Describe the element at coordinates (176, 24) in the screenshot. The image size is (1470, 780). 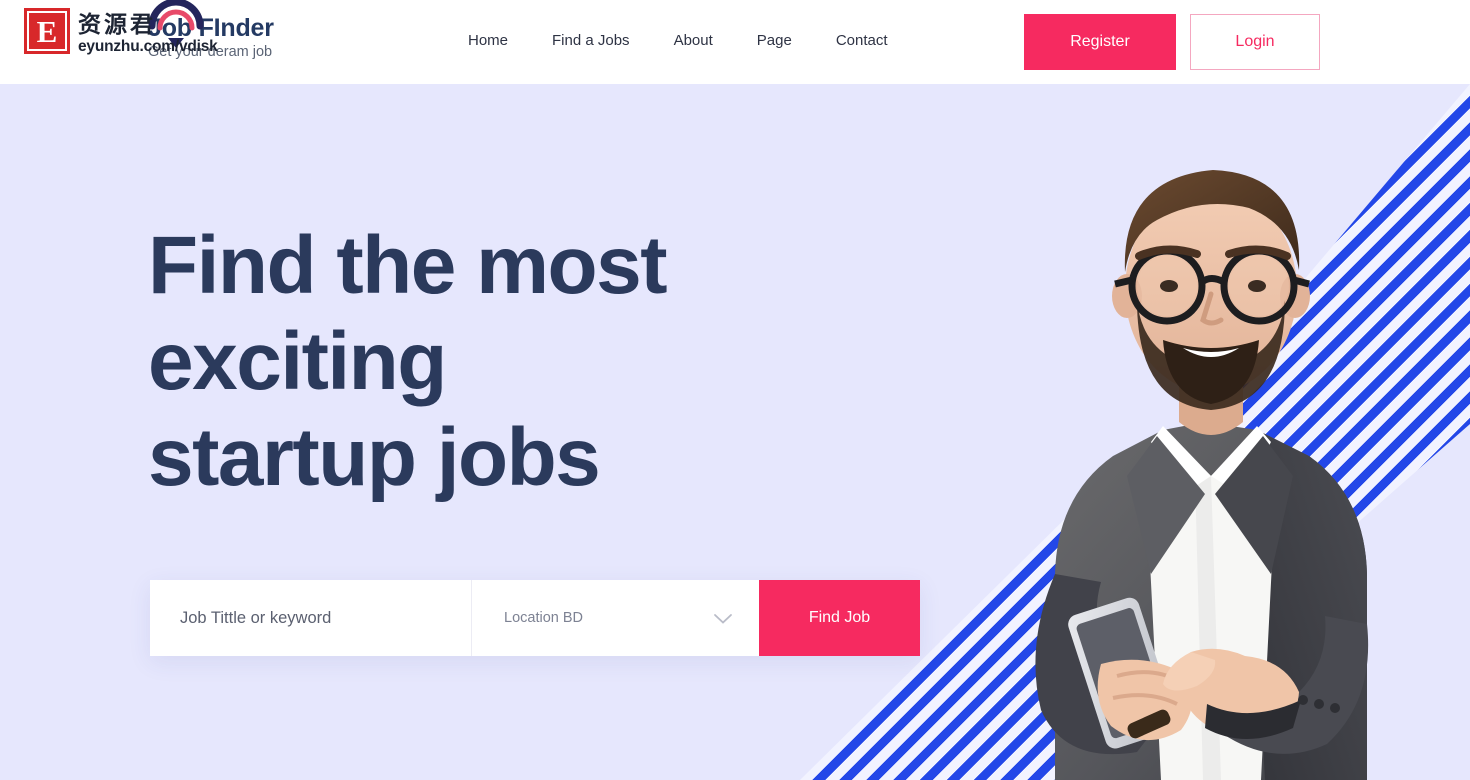
I see `circular-arc-logo-icon` at that location.